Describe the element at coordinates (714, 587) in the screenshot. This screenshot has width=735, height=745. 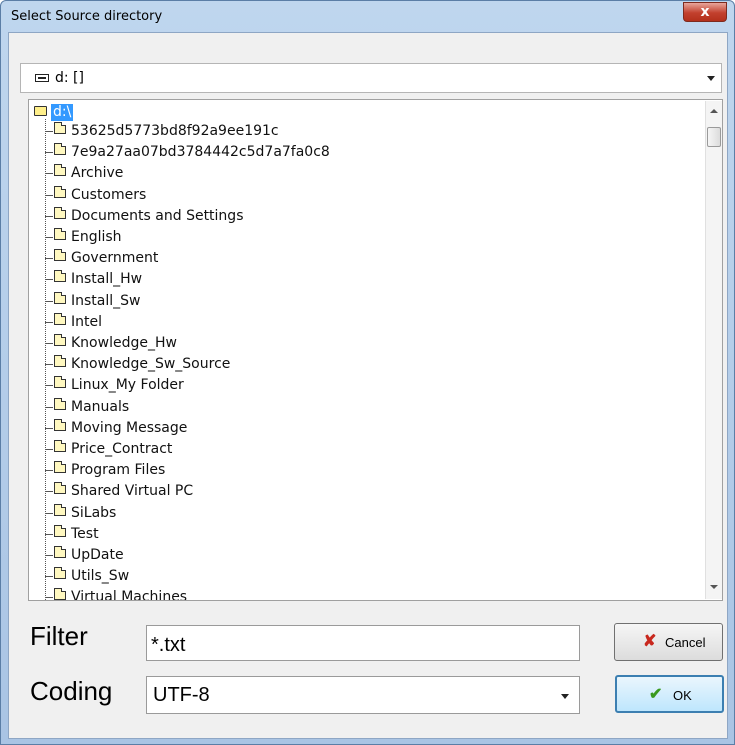
I see `scroll-down-arrow-icon` at that location.